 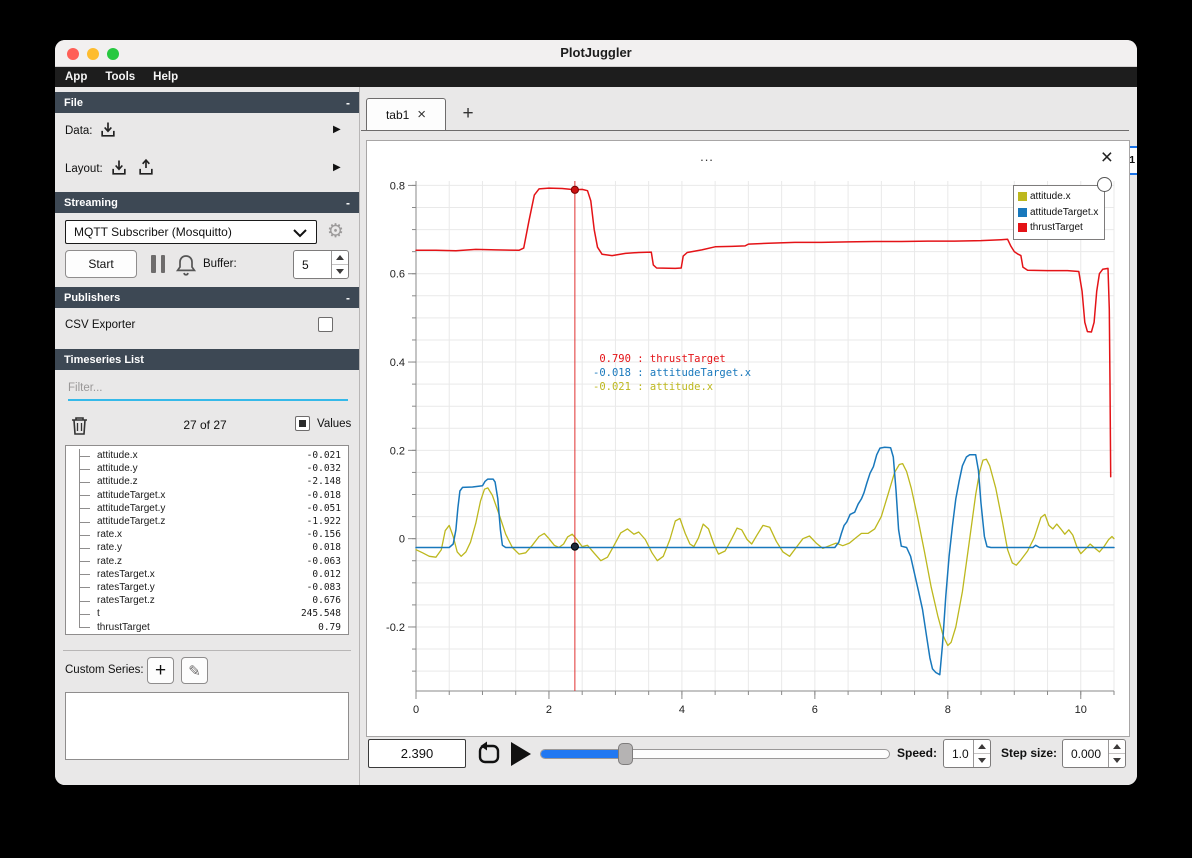 I want to click on save-layout-icon, so click(x=146, y=168).